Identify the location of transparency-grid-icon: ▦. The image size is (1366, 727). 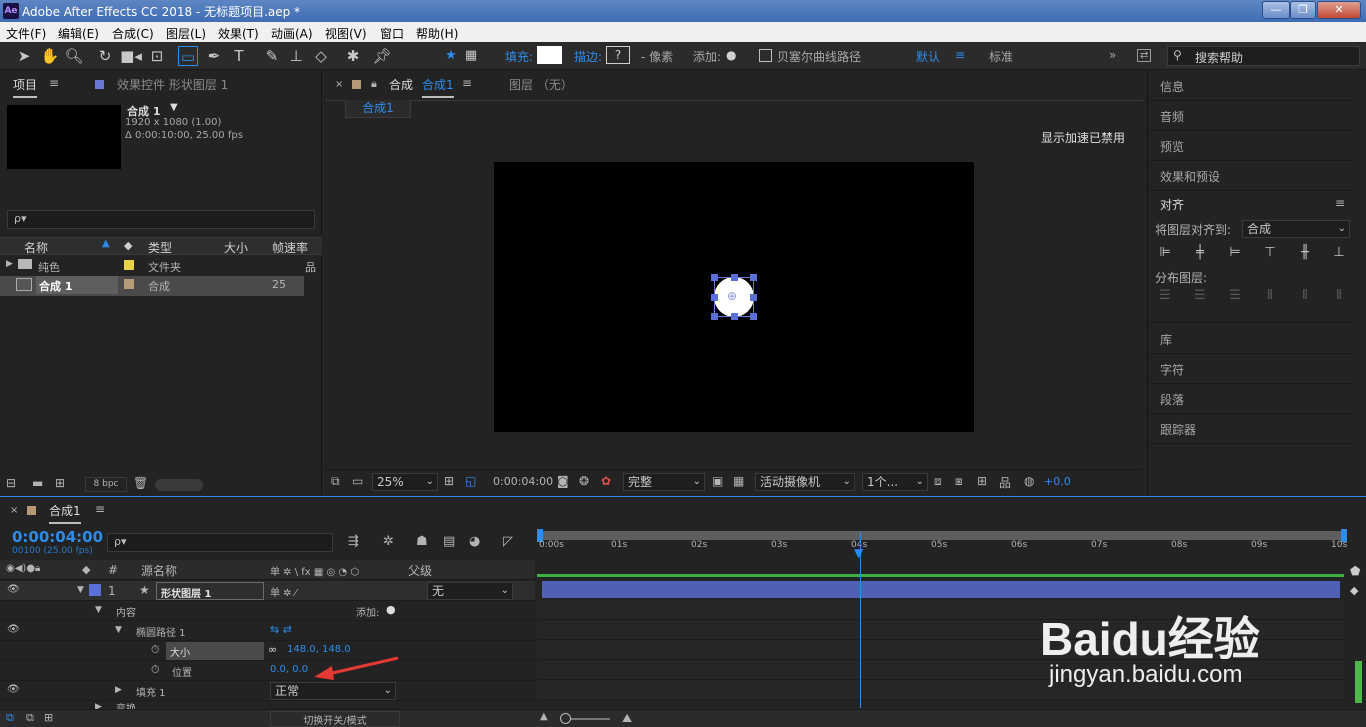
(738, 481).